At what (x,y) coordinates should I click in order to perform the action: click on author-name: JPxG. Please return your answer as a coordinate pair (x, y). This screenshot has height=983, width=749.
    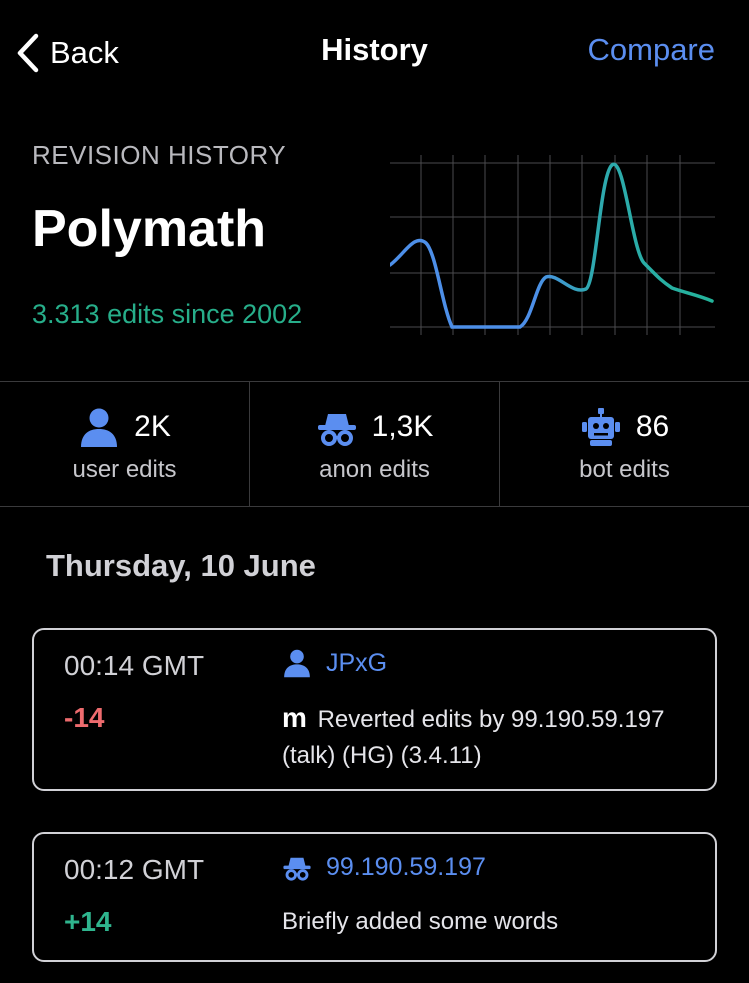
    Looking at the image, I should click on (357, 662).